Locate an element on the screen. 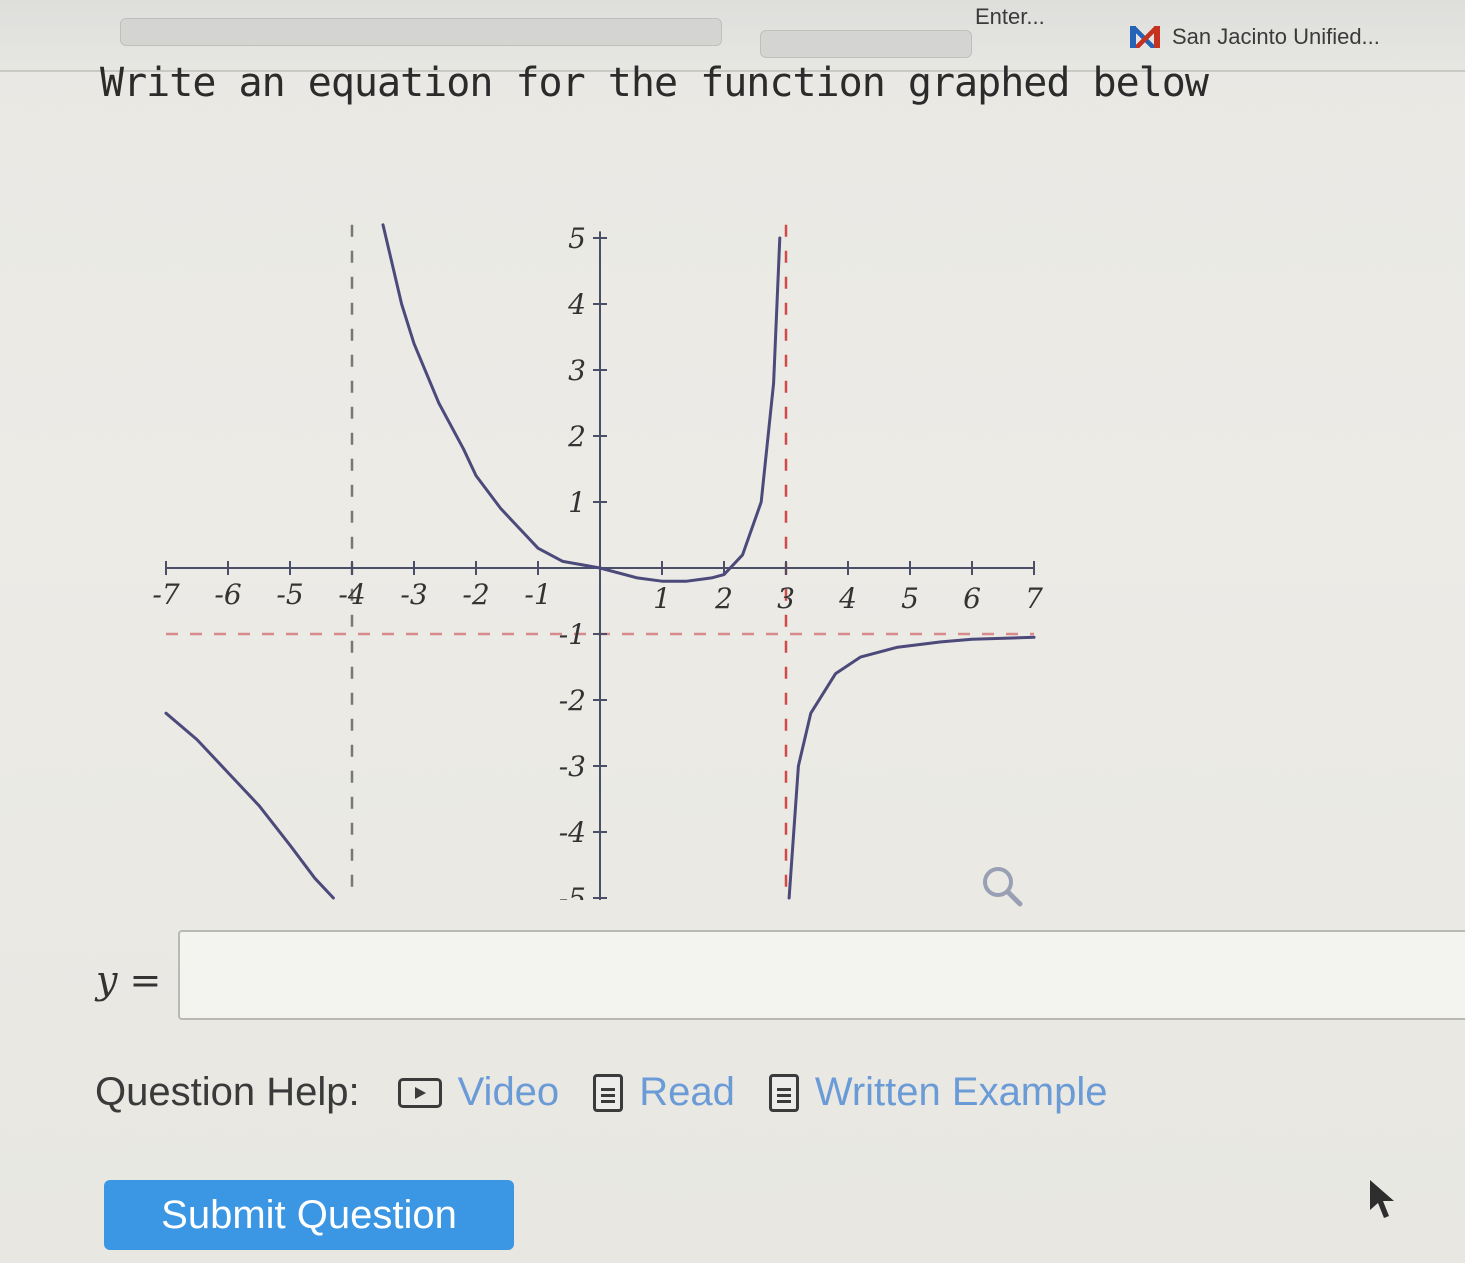  help-example-label: Written Example is located at coordinates (961, 1092).